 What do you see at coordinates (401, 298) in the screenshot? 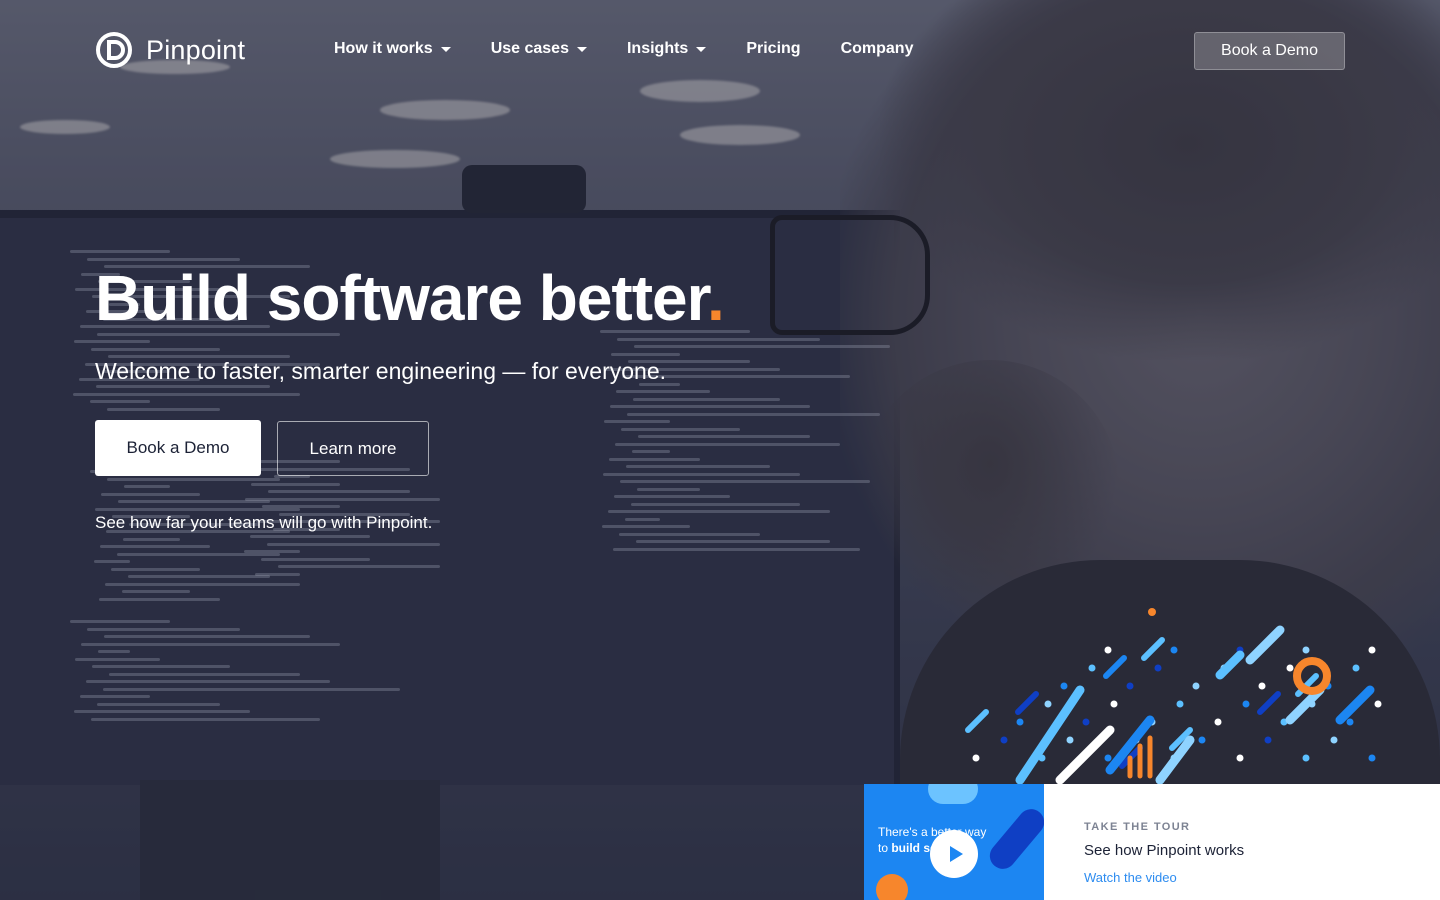
I see `hero-title-text: Build software better` at bounding box center [401, 298].